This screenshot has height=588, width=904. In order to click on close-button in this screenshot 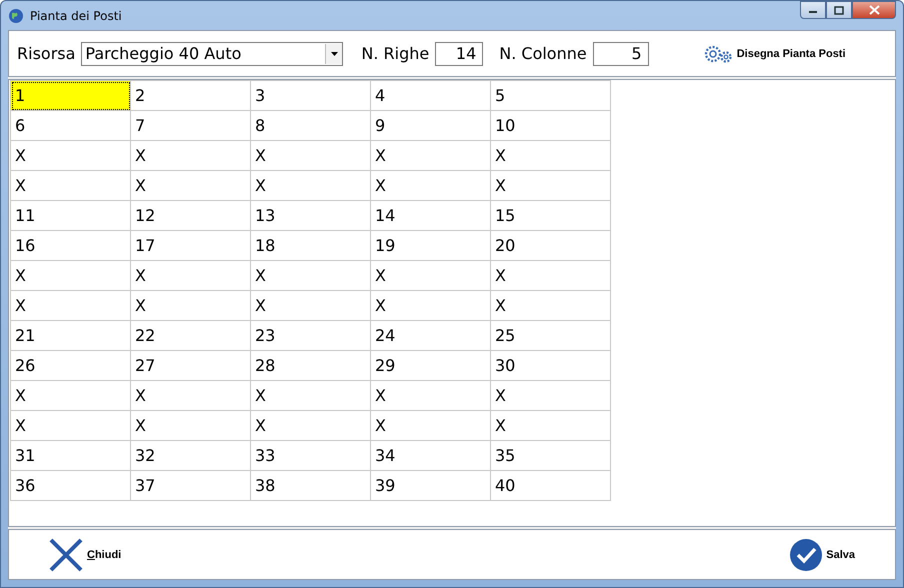, I will do `click(874, 10)`.